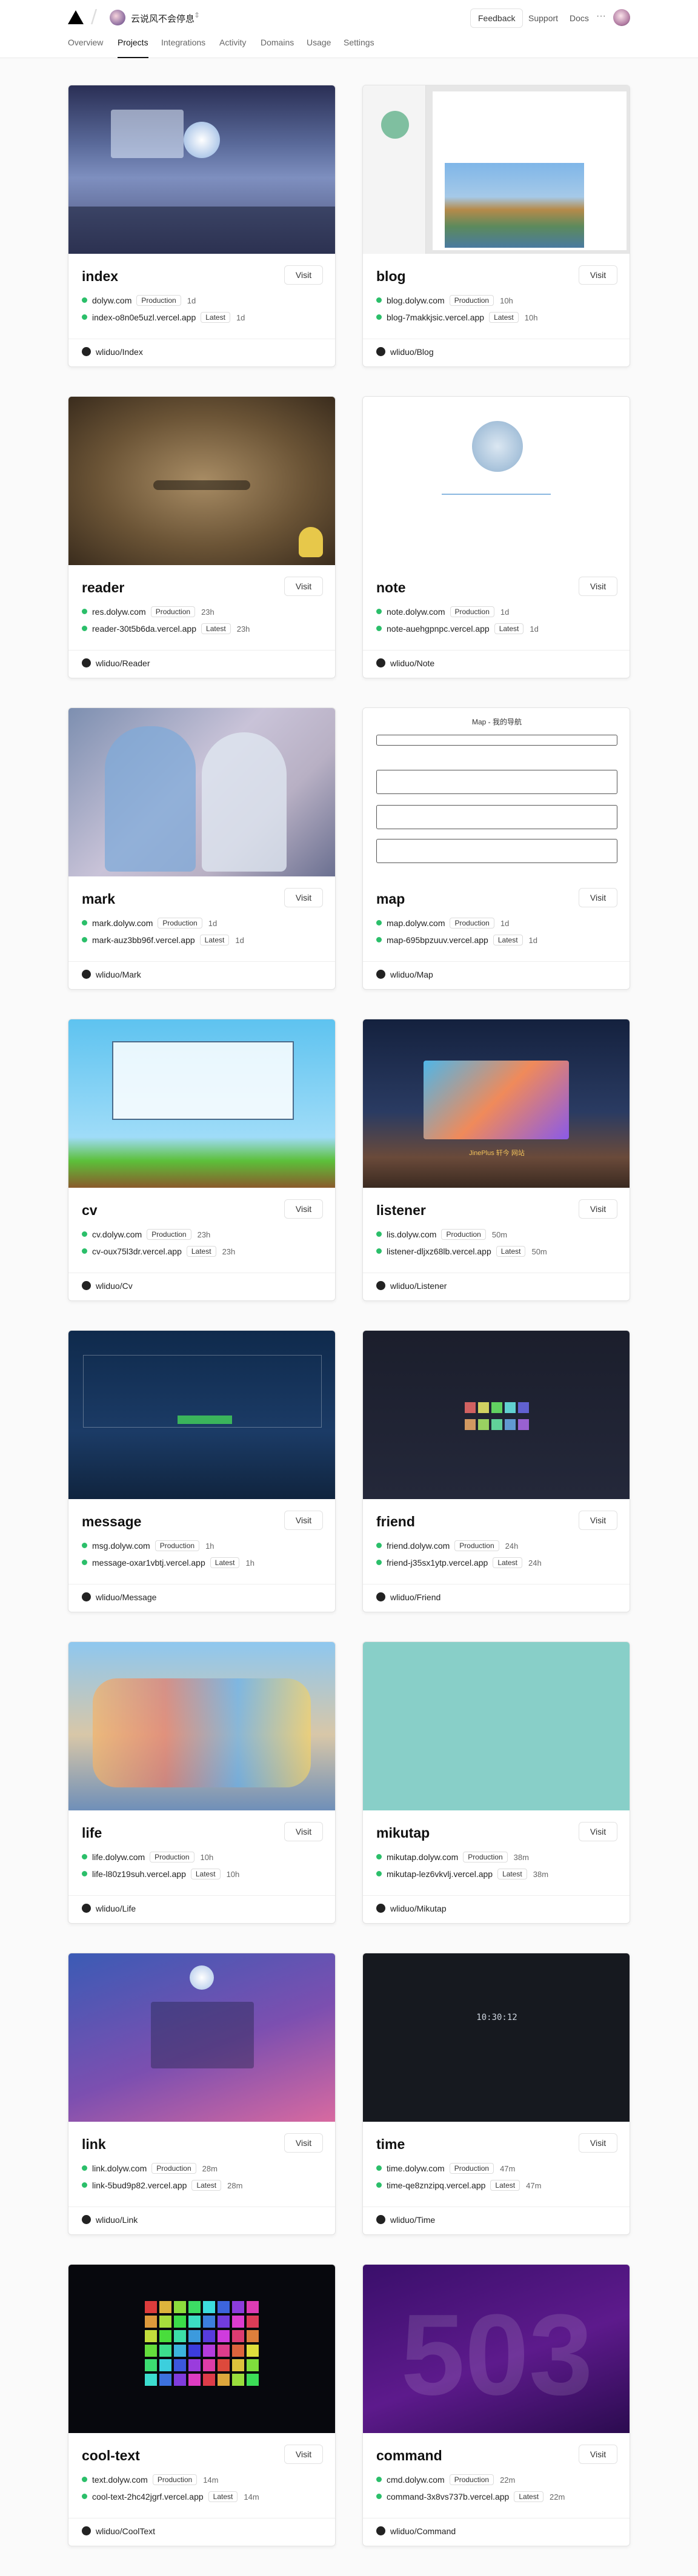 The image size is (698, 2576). What do you see at coordinates (496, 2349) in the screenshot?
I see `project-preview-command: 503` at bounding box center [496, 2349].